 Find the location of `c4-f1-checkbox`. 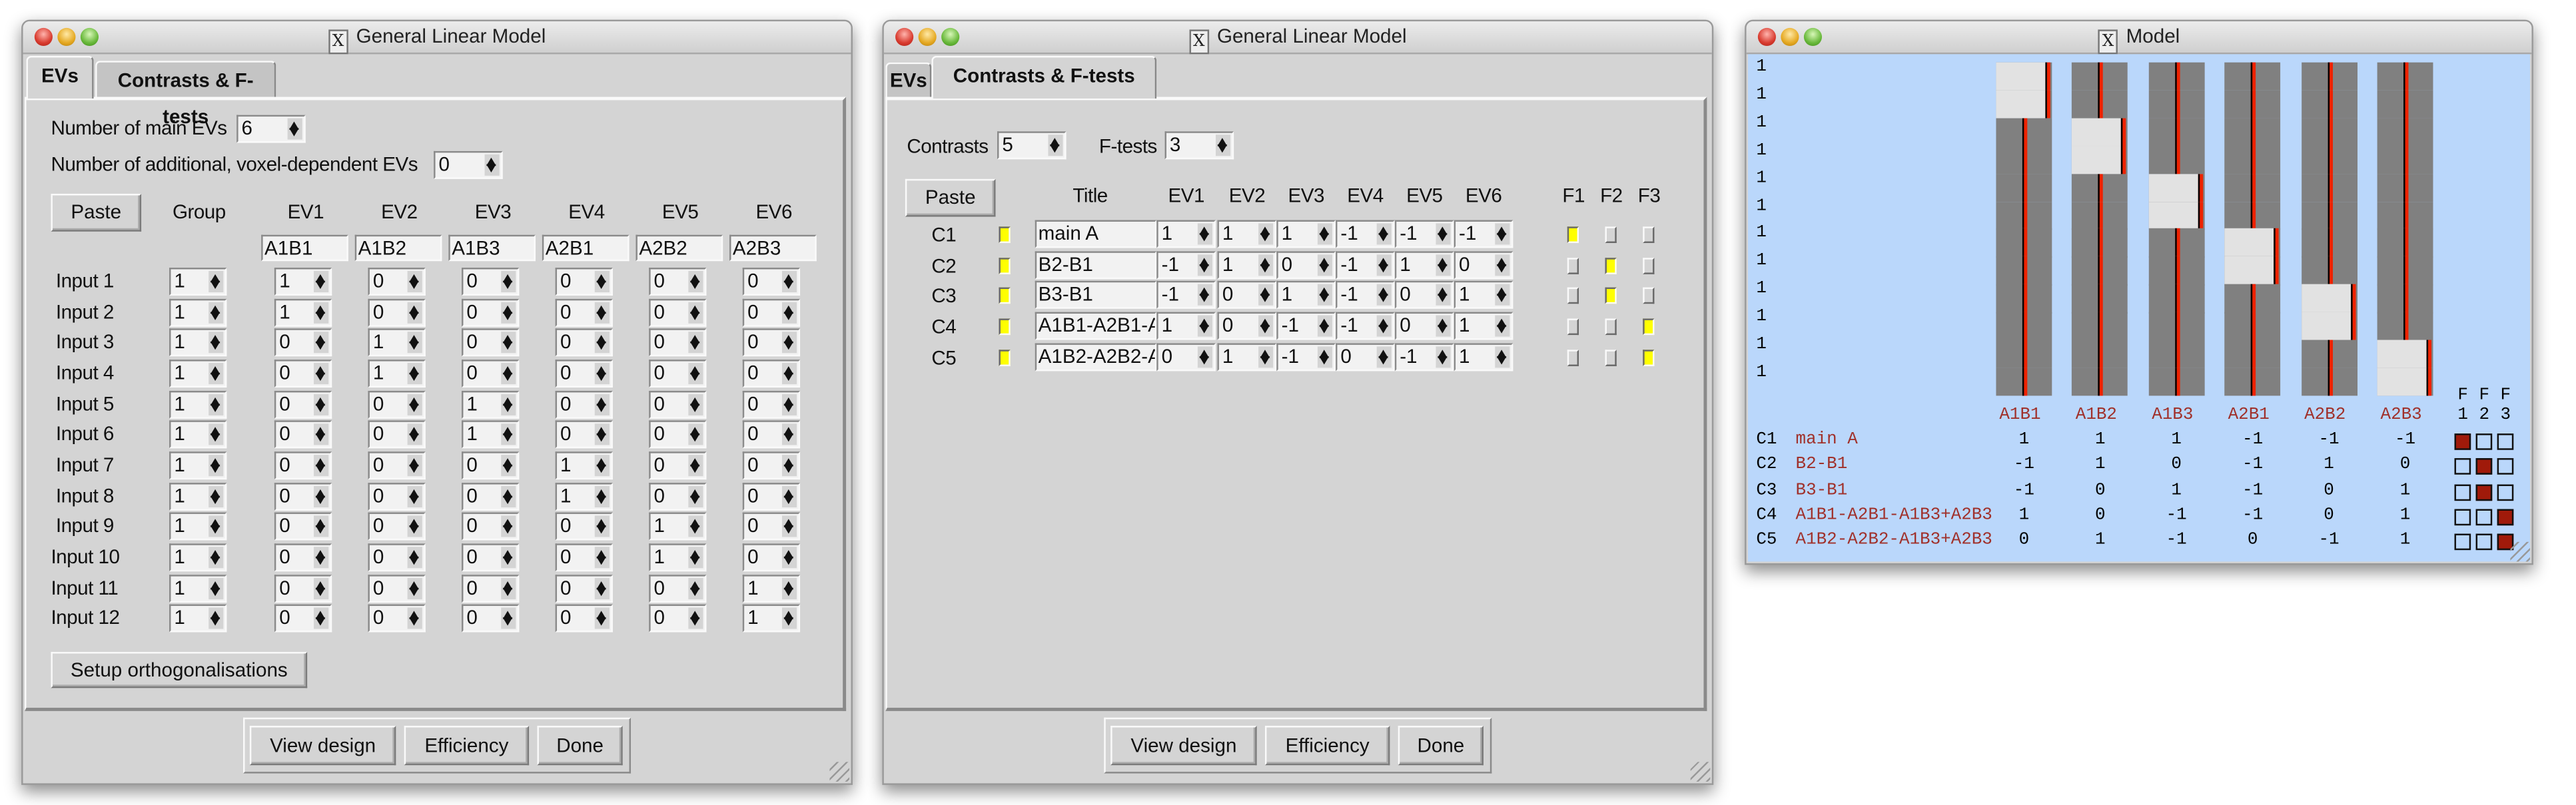

c4-f1-checkbox is located at coordinates (1573, 327).